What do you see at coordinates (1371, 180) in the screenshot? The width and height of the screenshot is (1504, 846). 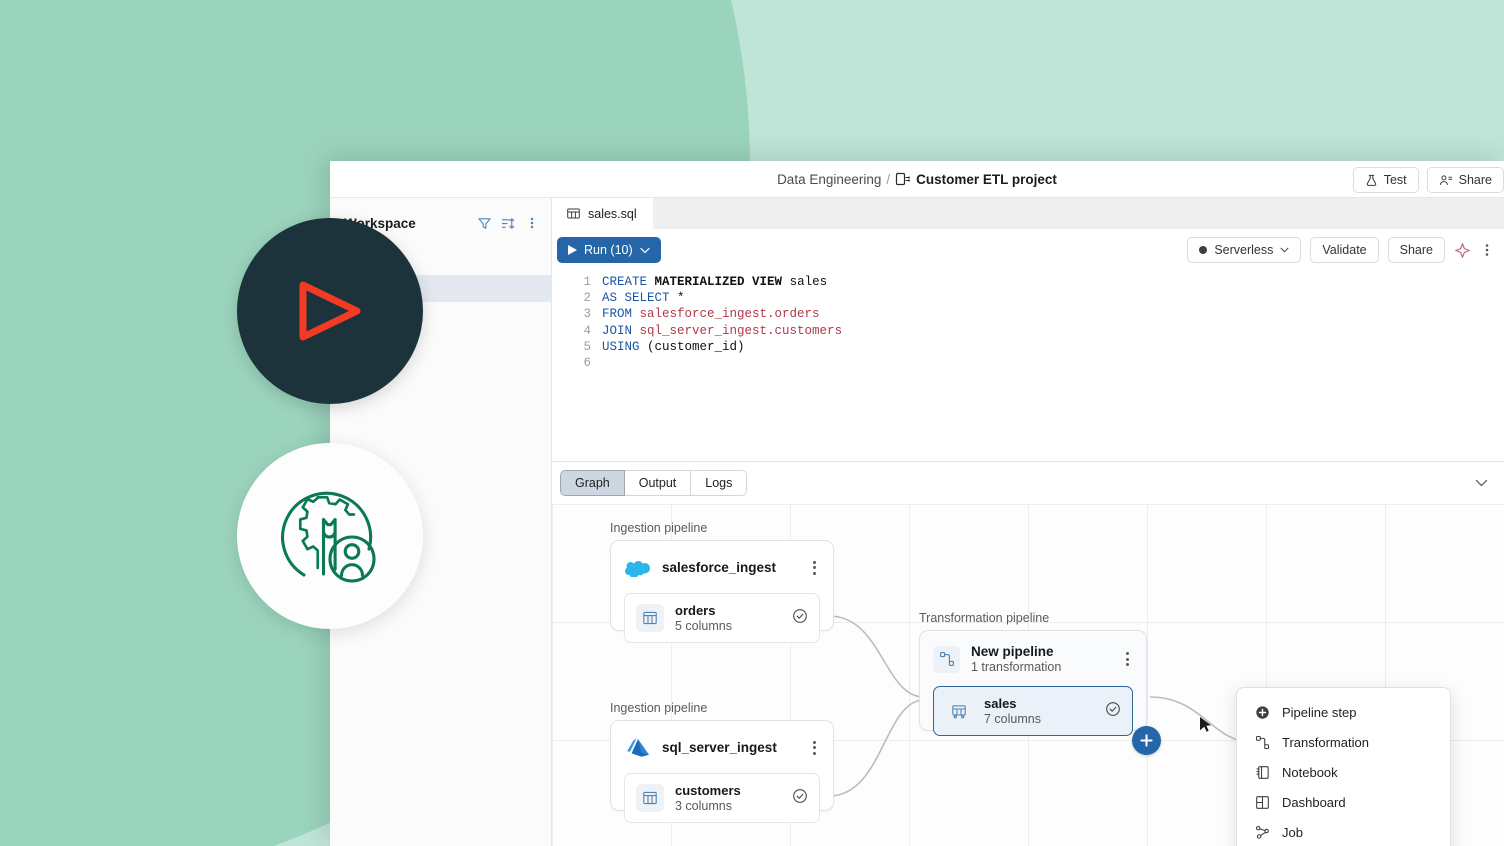 I see `flask-icon` at bounding box center [1371, 180].